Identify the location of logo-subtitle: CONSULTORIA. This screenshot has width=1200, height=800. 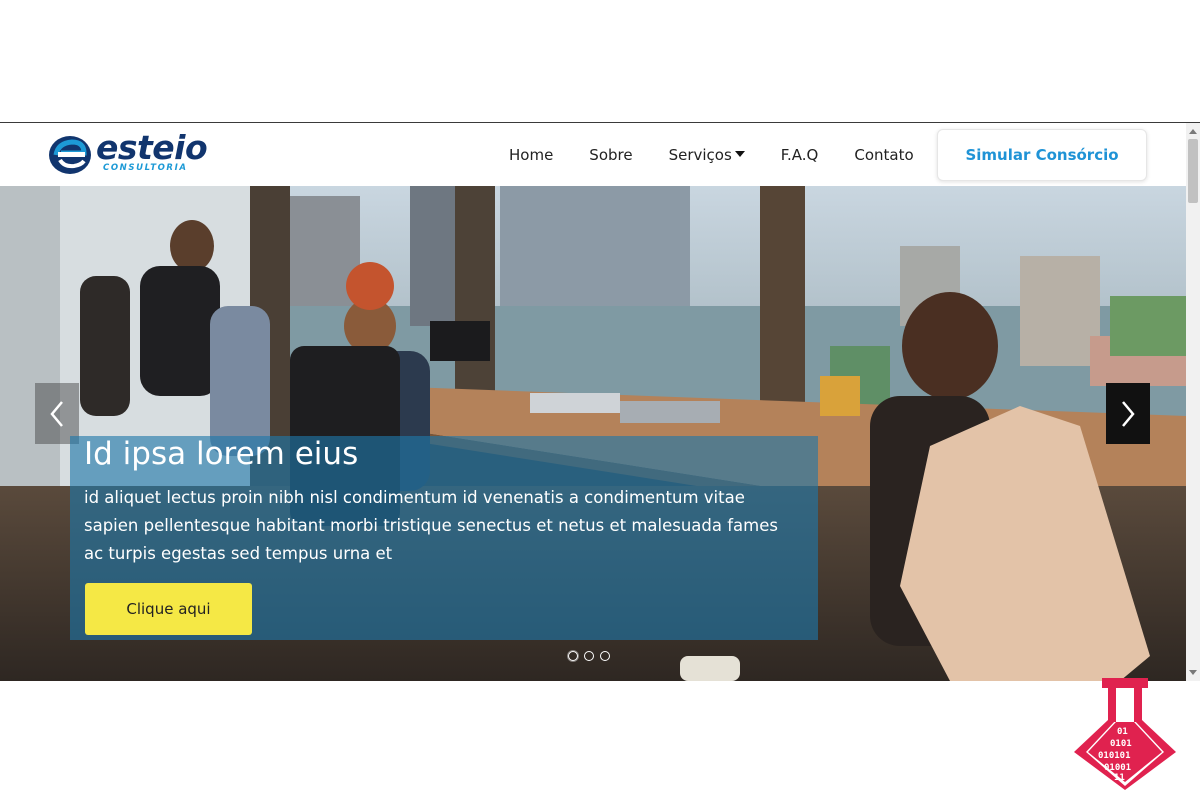
(145, 168).